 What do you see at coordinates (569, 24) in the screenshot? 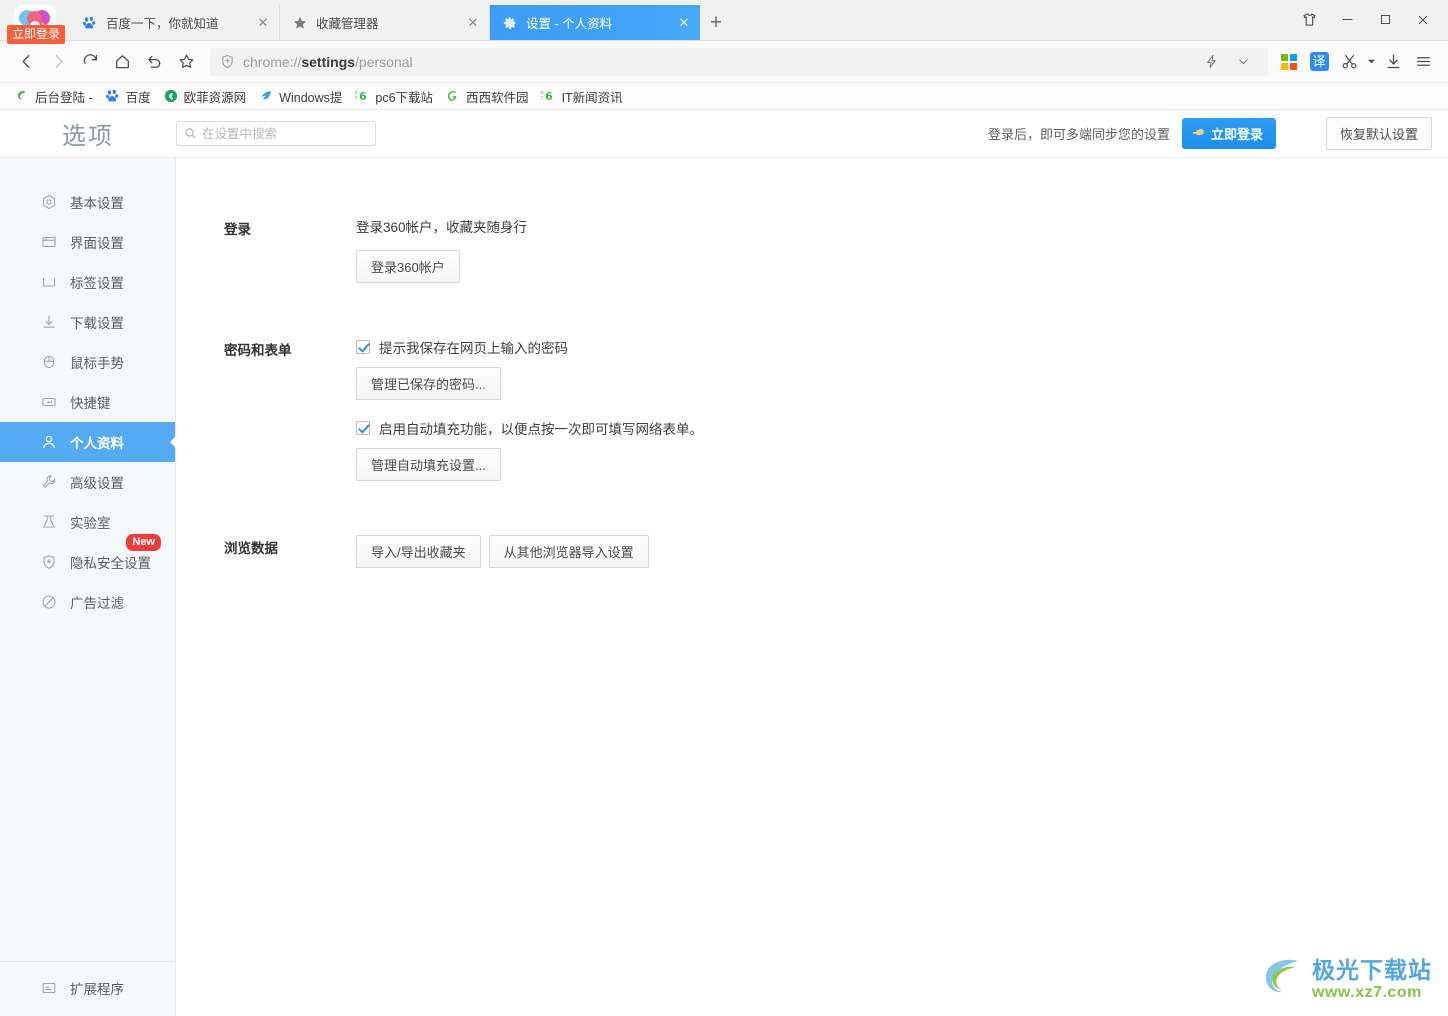
I see `tab-title: 设置 - 个人资料` at bounding box center [569, 24].